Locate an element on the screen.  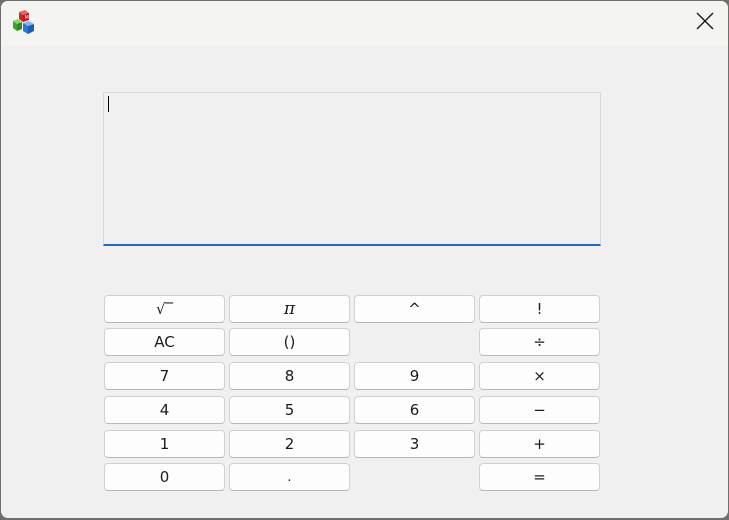
digit-3-button: 3 is located at coordinates (414, 444).